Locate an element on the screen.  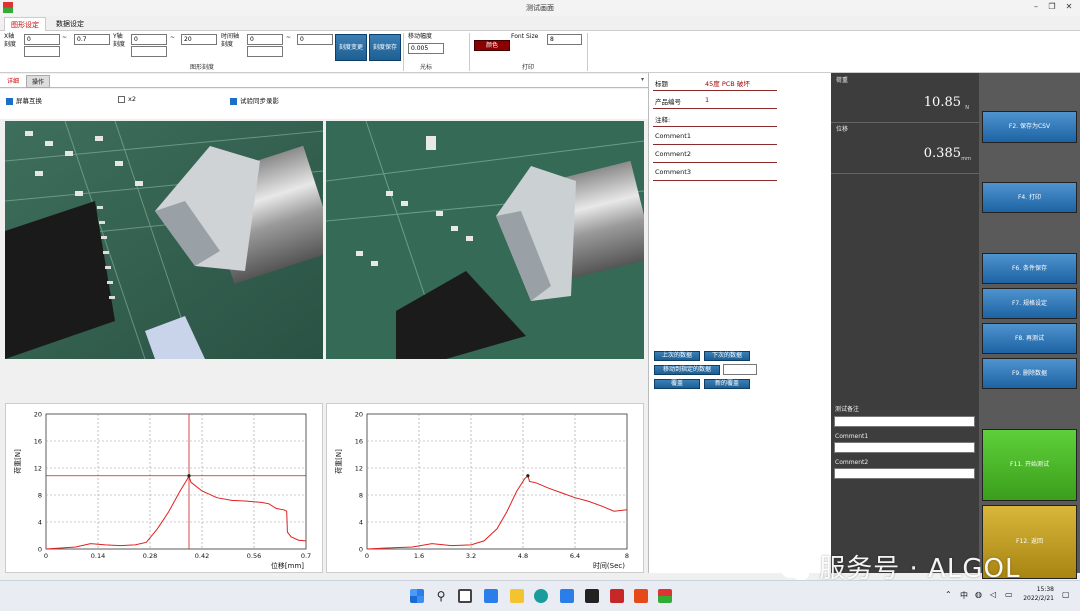
f4-print-button: F4. 打印 is located at coordinates (1029, 197).